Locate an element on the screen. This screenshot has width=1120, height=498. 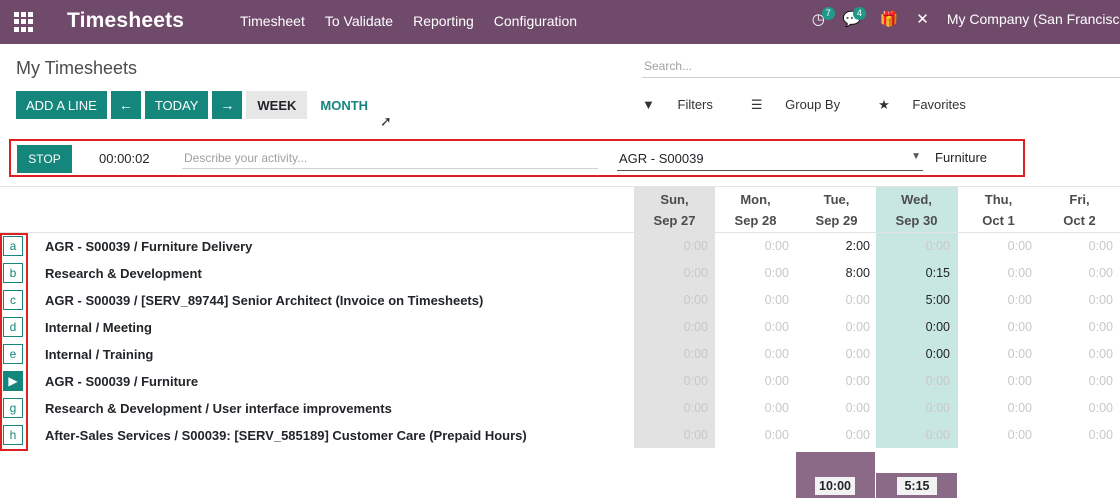
previous-period-button: ← is located at coordinates (125, 105).